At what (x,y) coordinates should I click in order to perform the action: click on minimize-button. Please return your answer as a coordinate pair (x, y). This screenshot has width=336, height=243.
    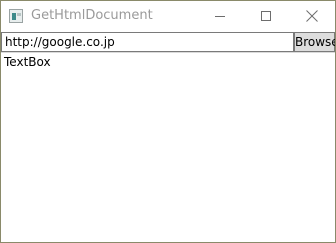
    Looking at the image, I should click on (220, 16).